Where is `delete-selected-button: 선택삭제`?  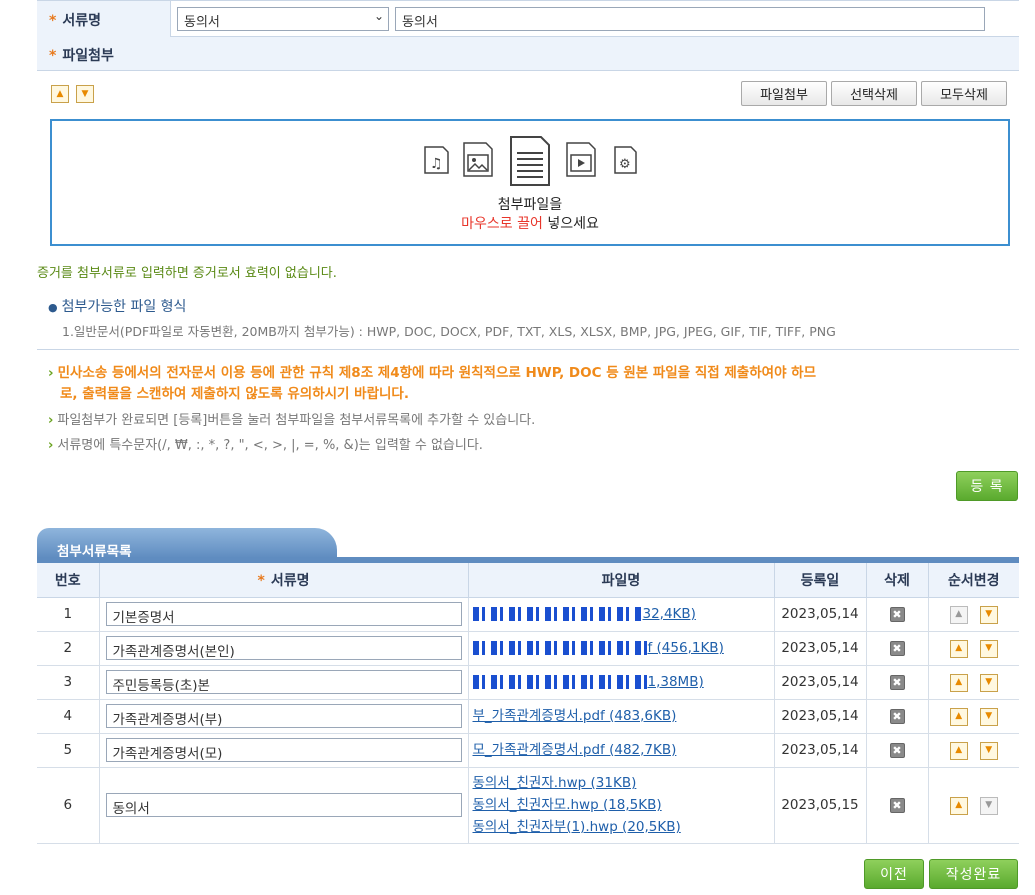 delete-selected-button: 선택삭제 is located at coordinates (874, 93).